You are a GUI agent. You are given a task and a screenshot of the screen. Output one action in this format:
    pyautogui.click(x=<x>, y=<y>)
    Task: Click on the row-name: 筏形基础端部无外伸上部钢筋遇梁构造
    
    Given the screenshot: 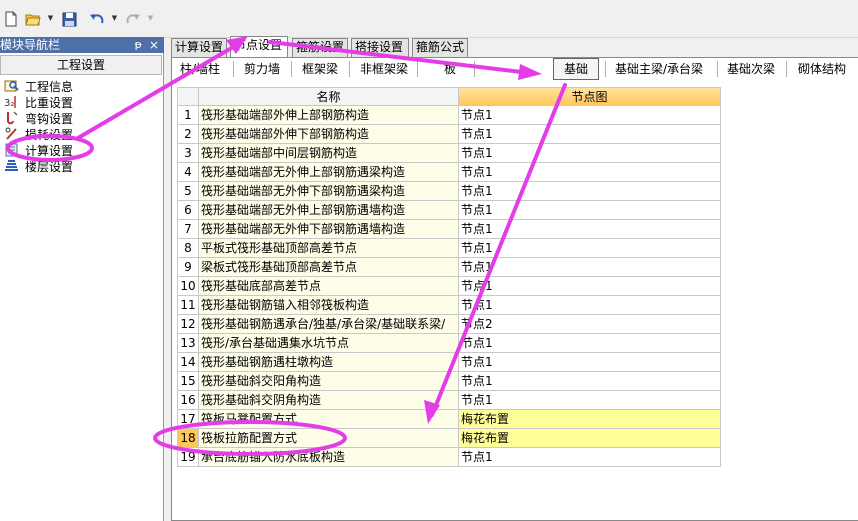 What is the action you would take?
    pyautogui.click(x=329, y=172)
    